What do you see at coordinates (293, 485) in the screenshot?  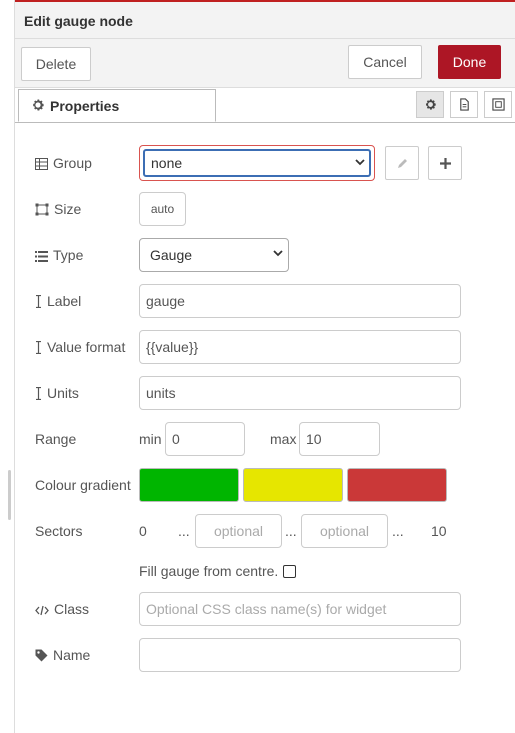 I see `colour-swatch-mid` at bounding box center [293, 485].